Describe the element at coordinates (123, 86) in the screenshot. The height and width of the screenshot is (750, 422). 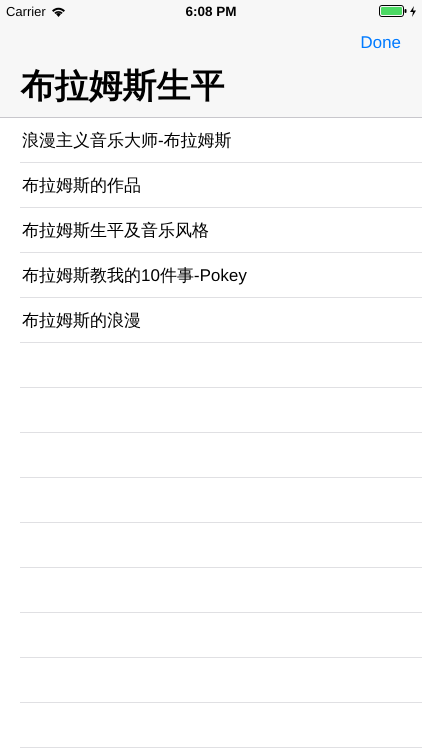
I see `page-title: 布拉姆斯生平` at that location.